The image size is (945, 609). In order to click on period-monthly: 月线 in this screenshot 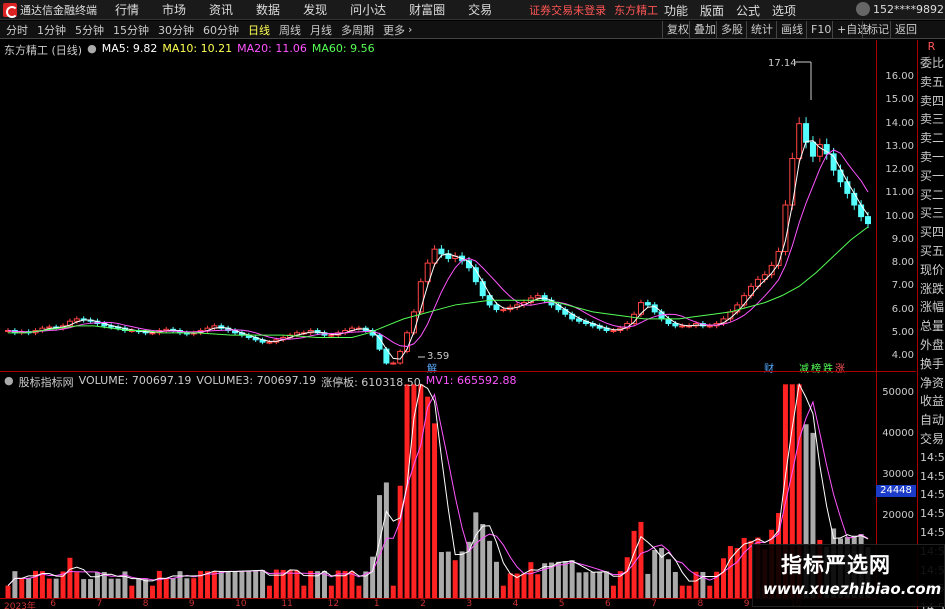, I will do `click(321, 30)`.